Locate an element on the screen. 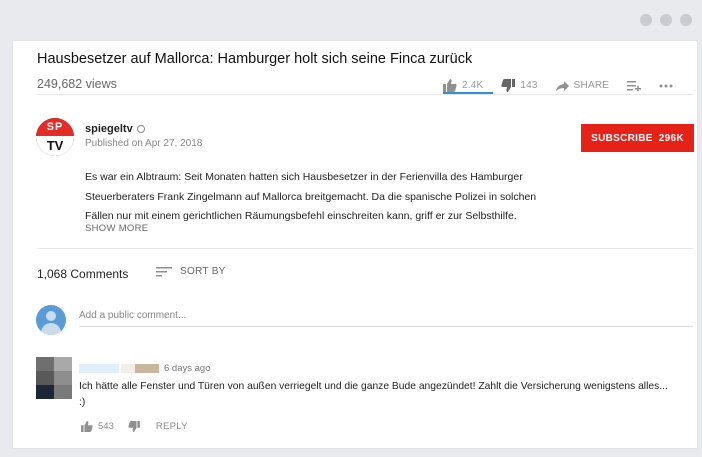 This screenshot has width=702, height=457. comment-dislike-icon is located at coordinates (134, 426).